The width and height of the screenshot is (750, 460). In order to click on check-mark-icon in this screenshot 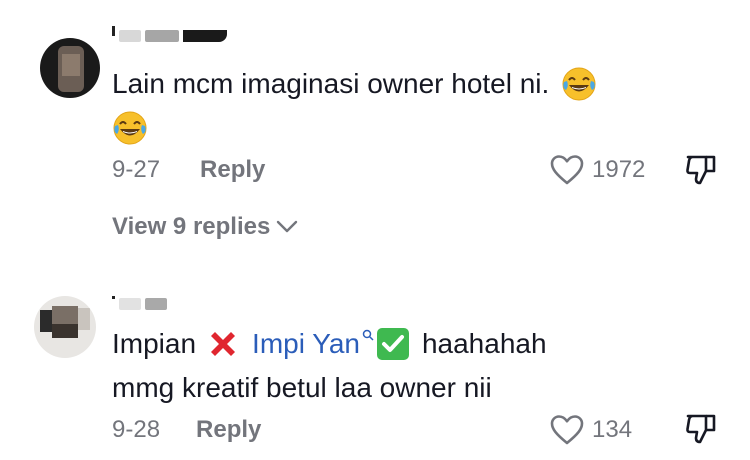, I will do `click(393, 344)`.